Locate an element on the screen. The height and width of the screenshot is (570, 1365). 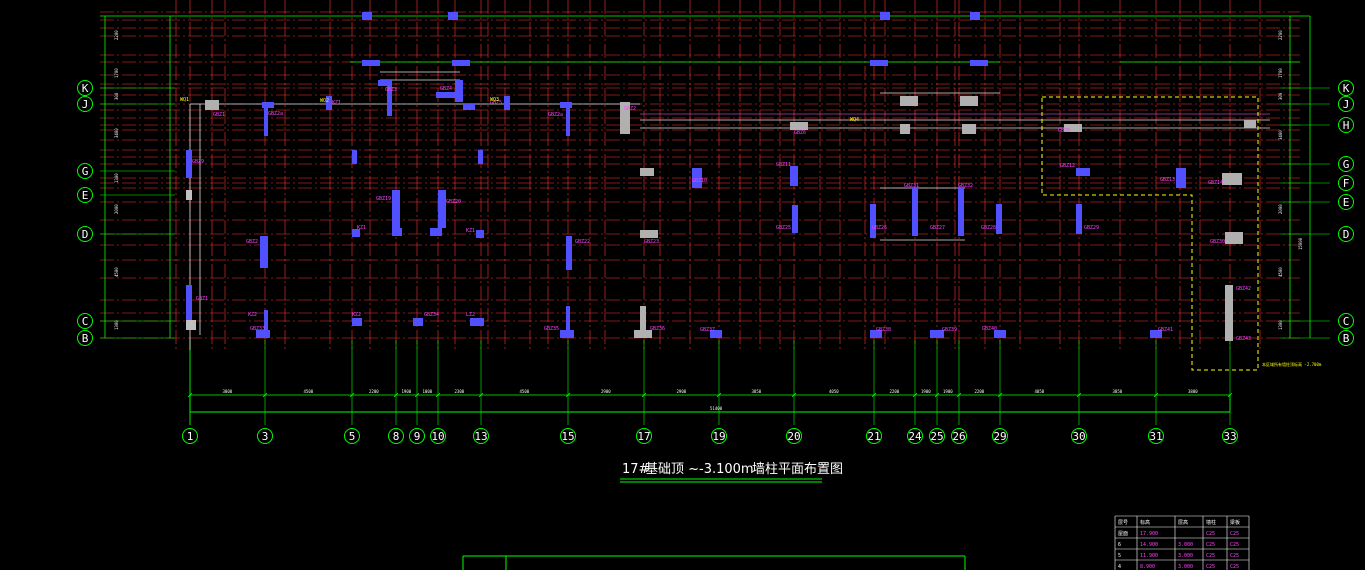
column-tag: GBZ34 is located at coordinates (431, 315).